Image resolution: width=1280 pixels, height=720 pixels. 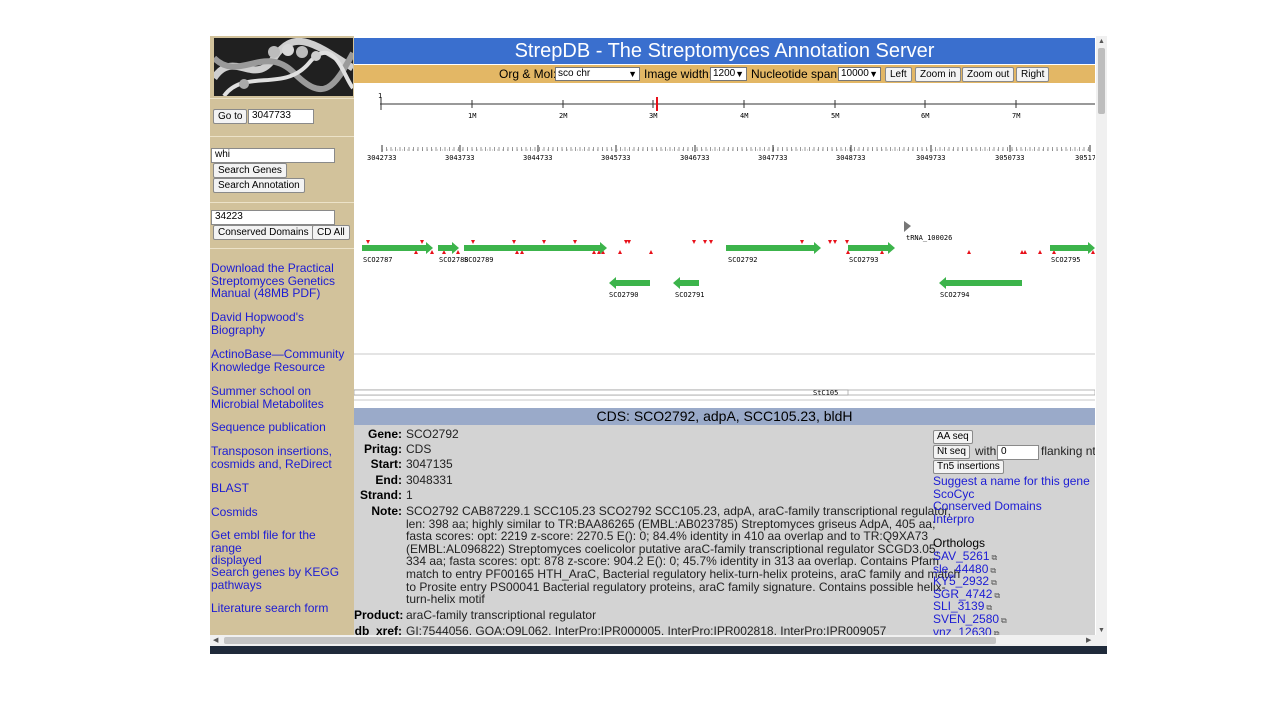 I want to click on divider, so click(x=282, y=136).